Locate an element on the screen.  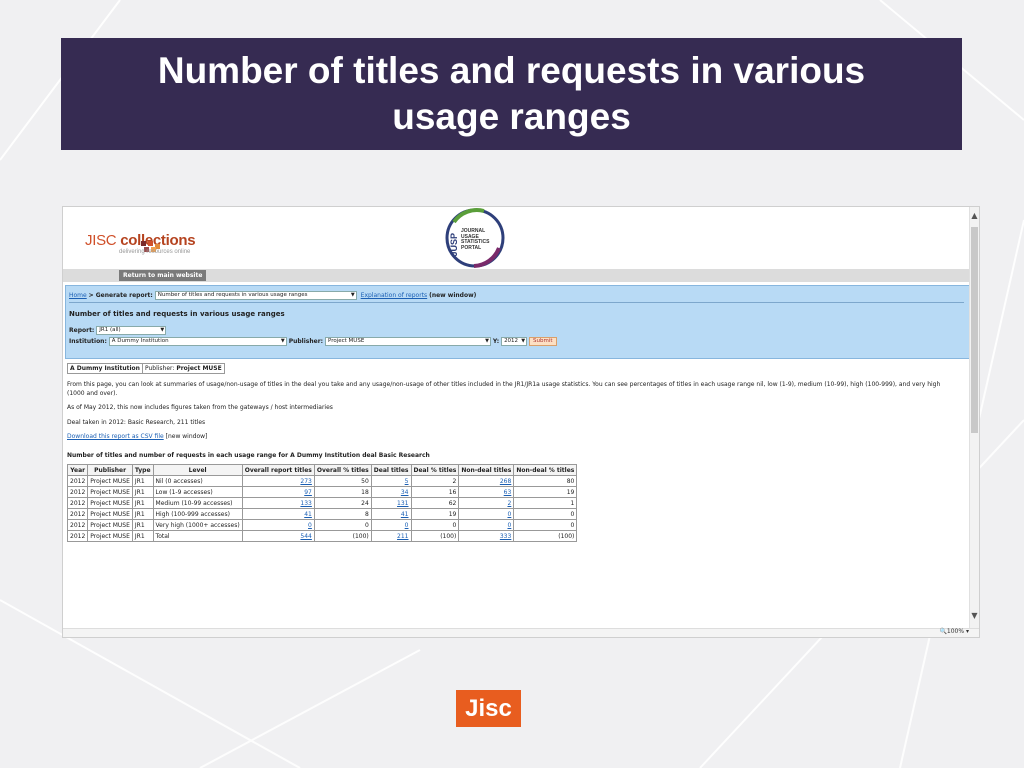
tab-institution: A Dummy Institution is located at coordinates (105, 368).